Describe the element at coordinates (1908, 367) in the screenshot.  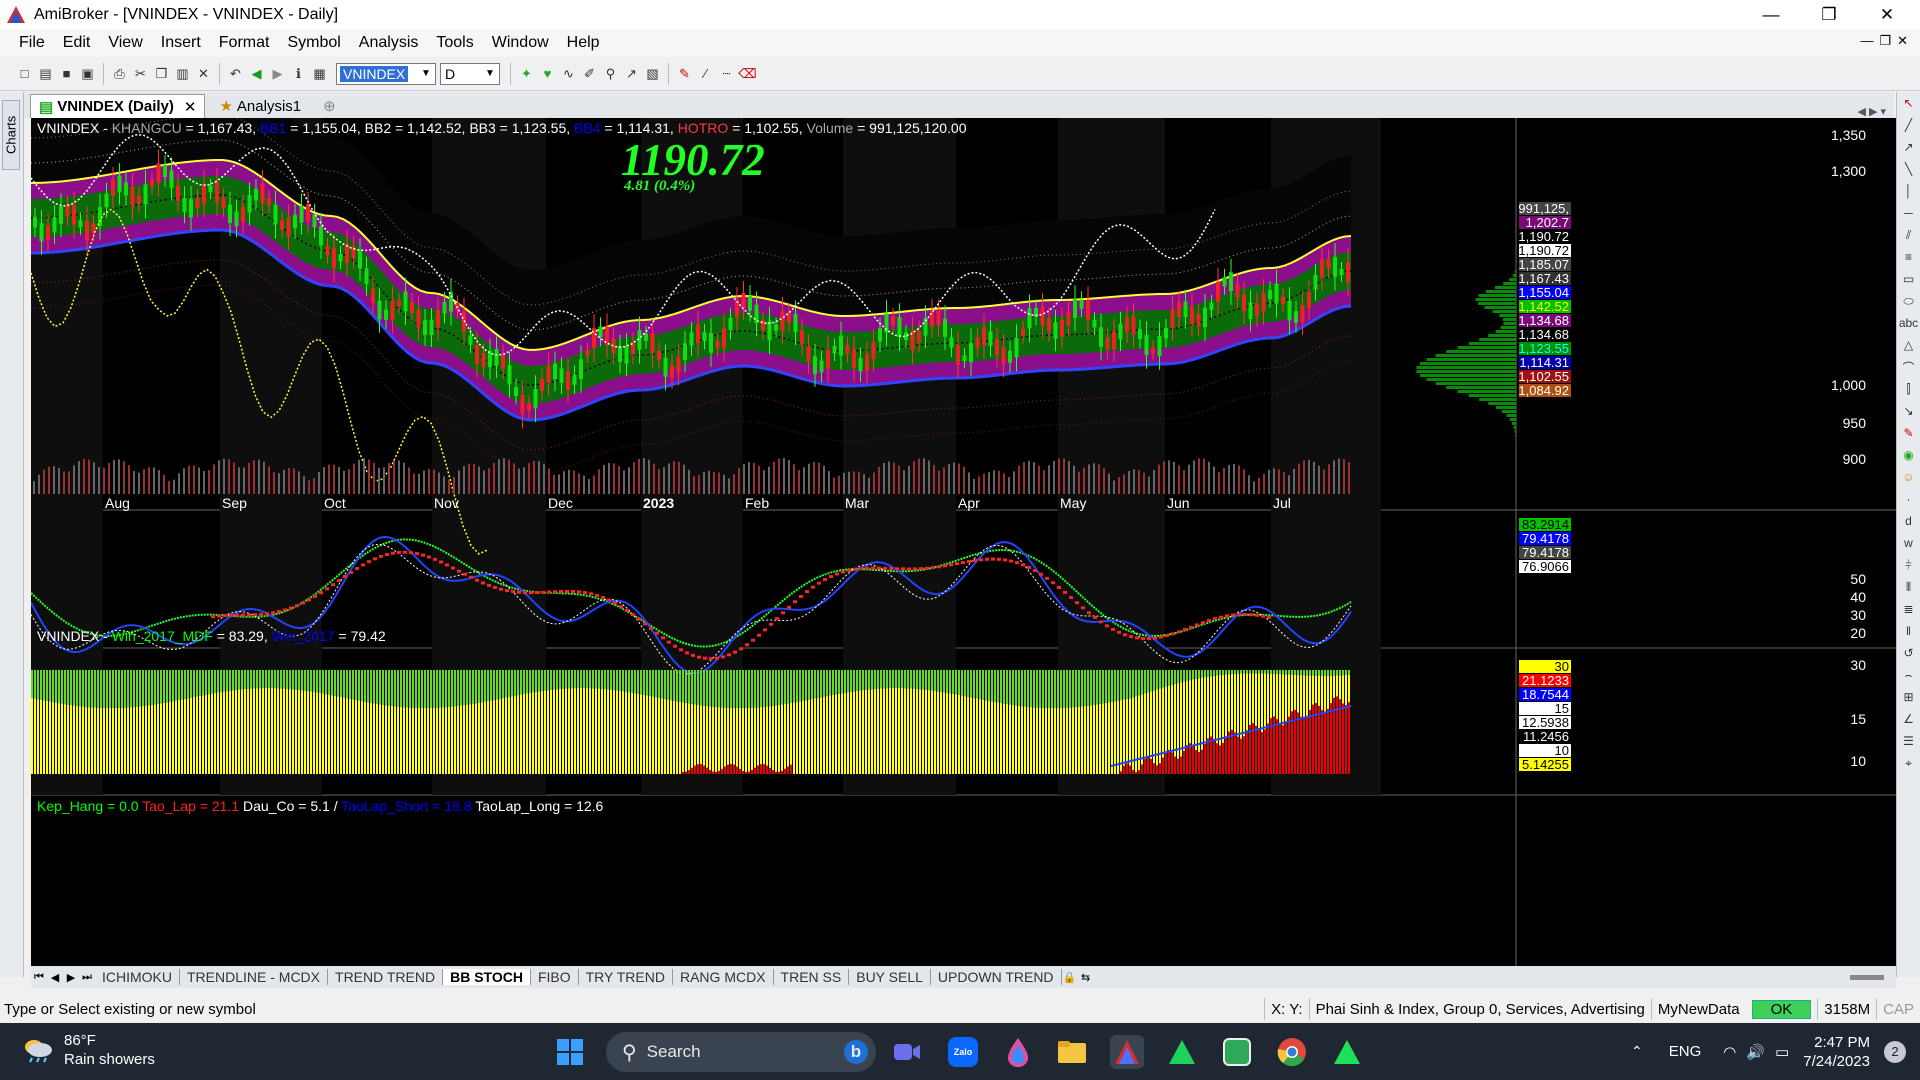
I see `arc-icon: ⌒` at that location.